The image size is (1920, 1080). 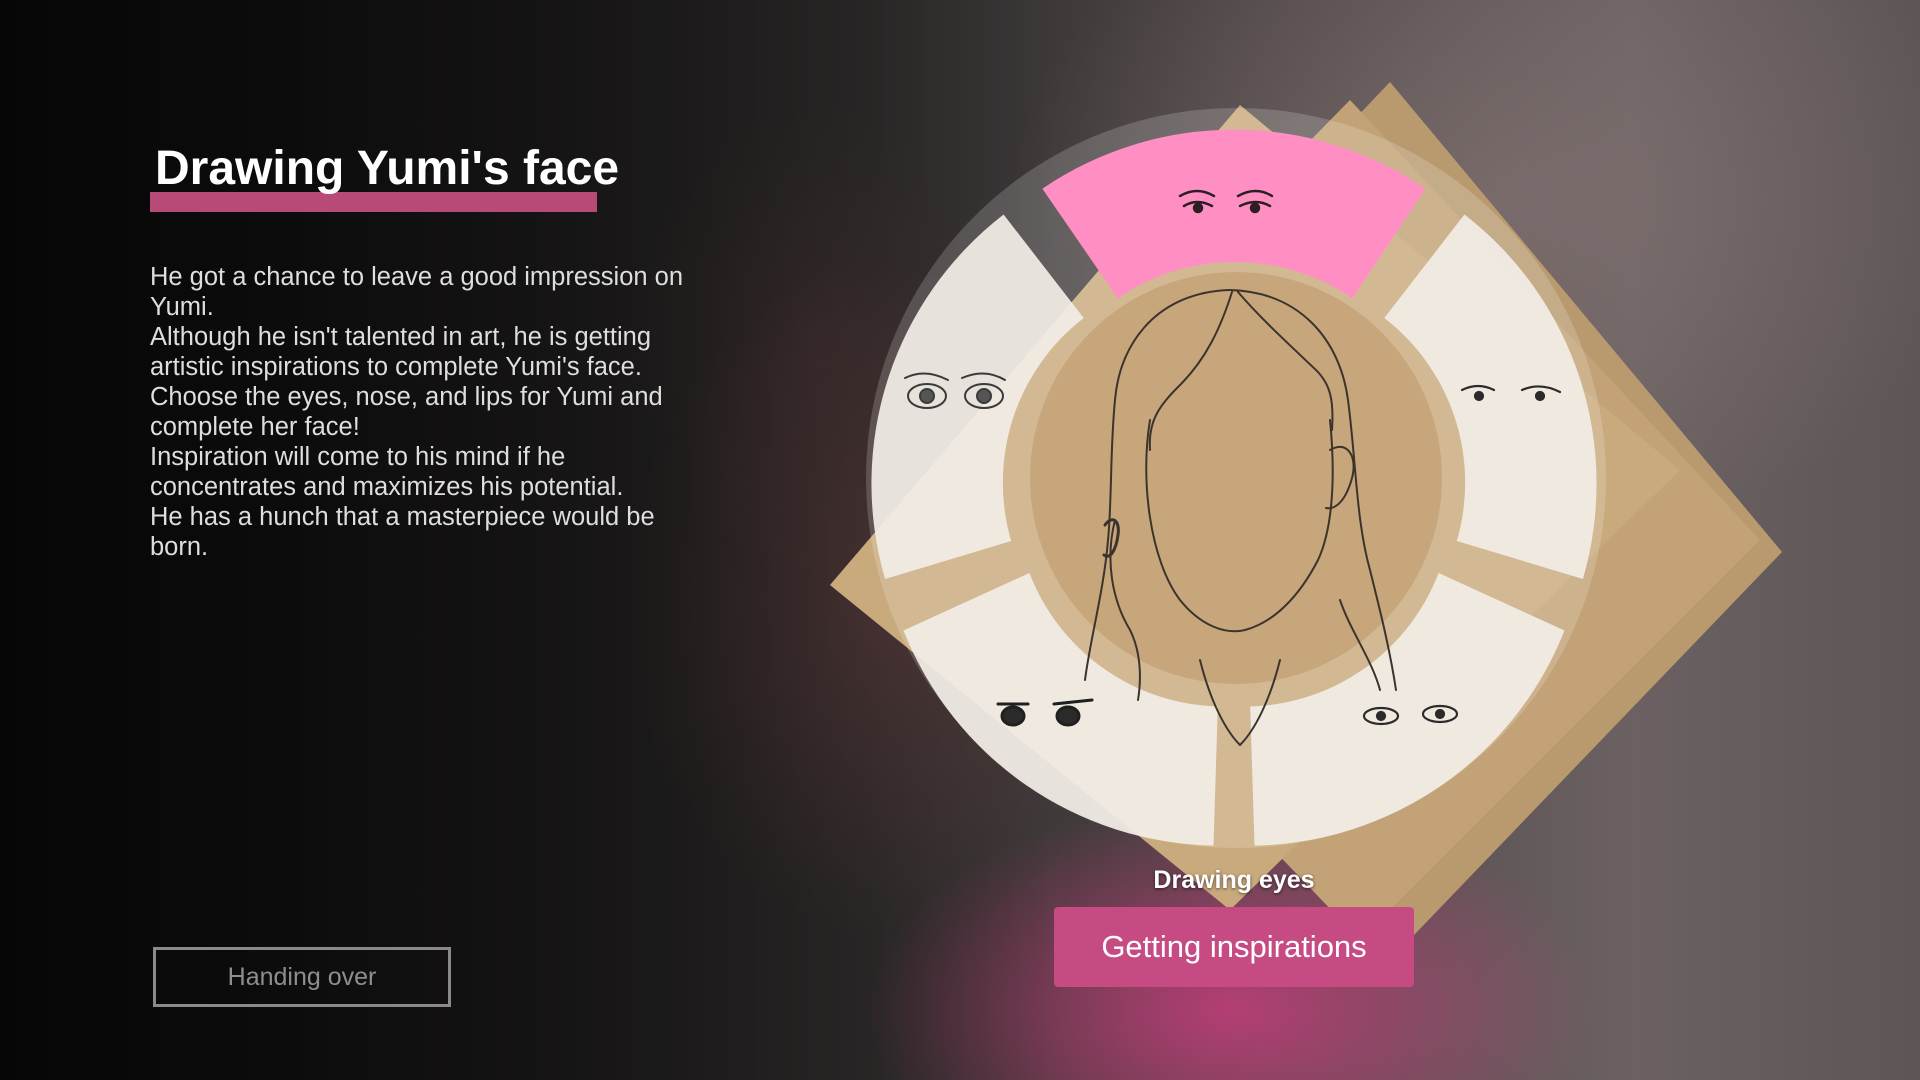 I want to click on drawing-status-label: Drawing eyes, so click(x=1234, y=880).